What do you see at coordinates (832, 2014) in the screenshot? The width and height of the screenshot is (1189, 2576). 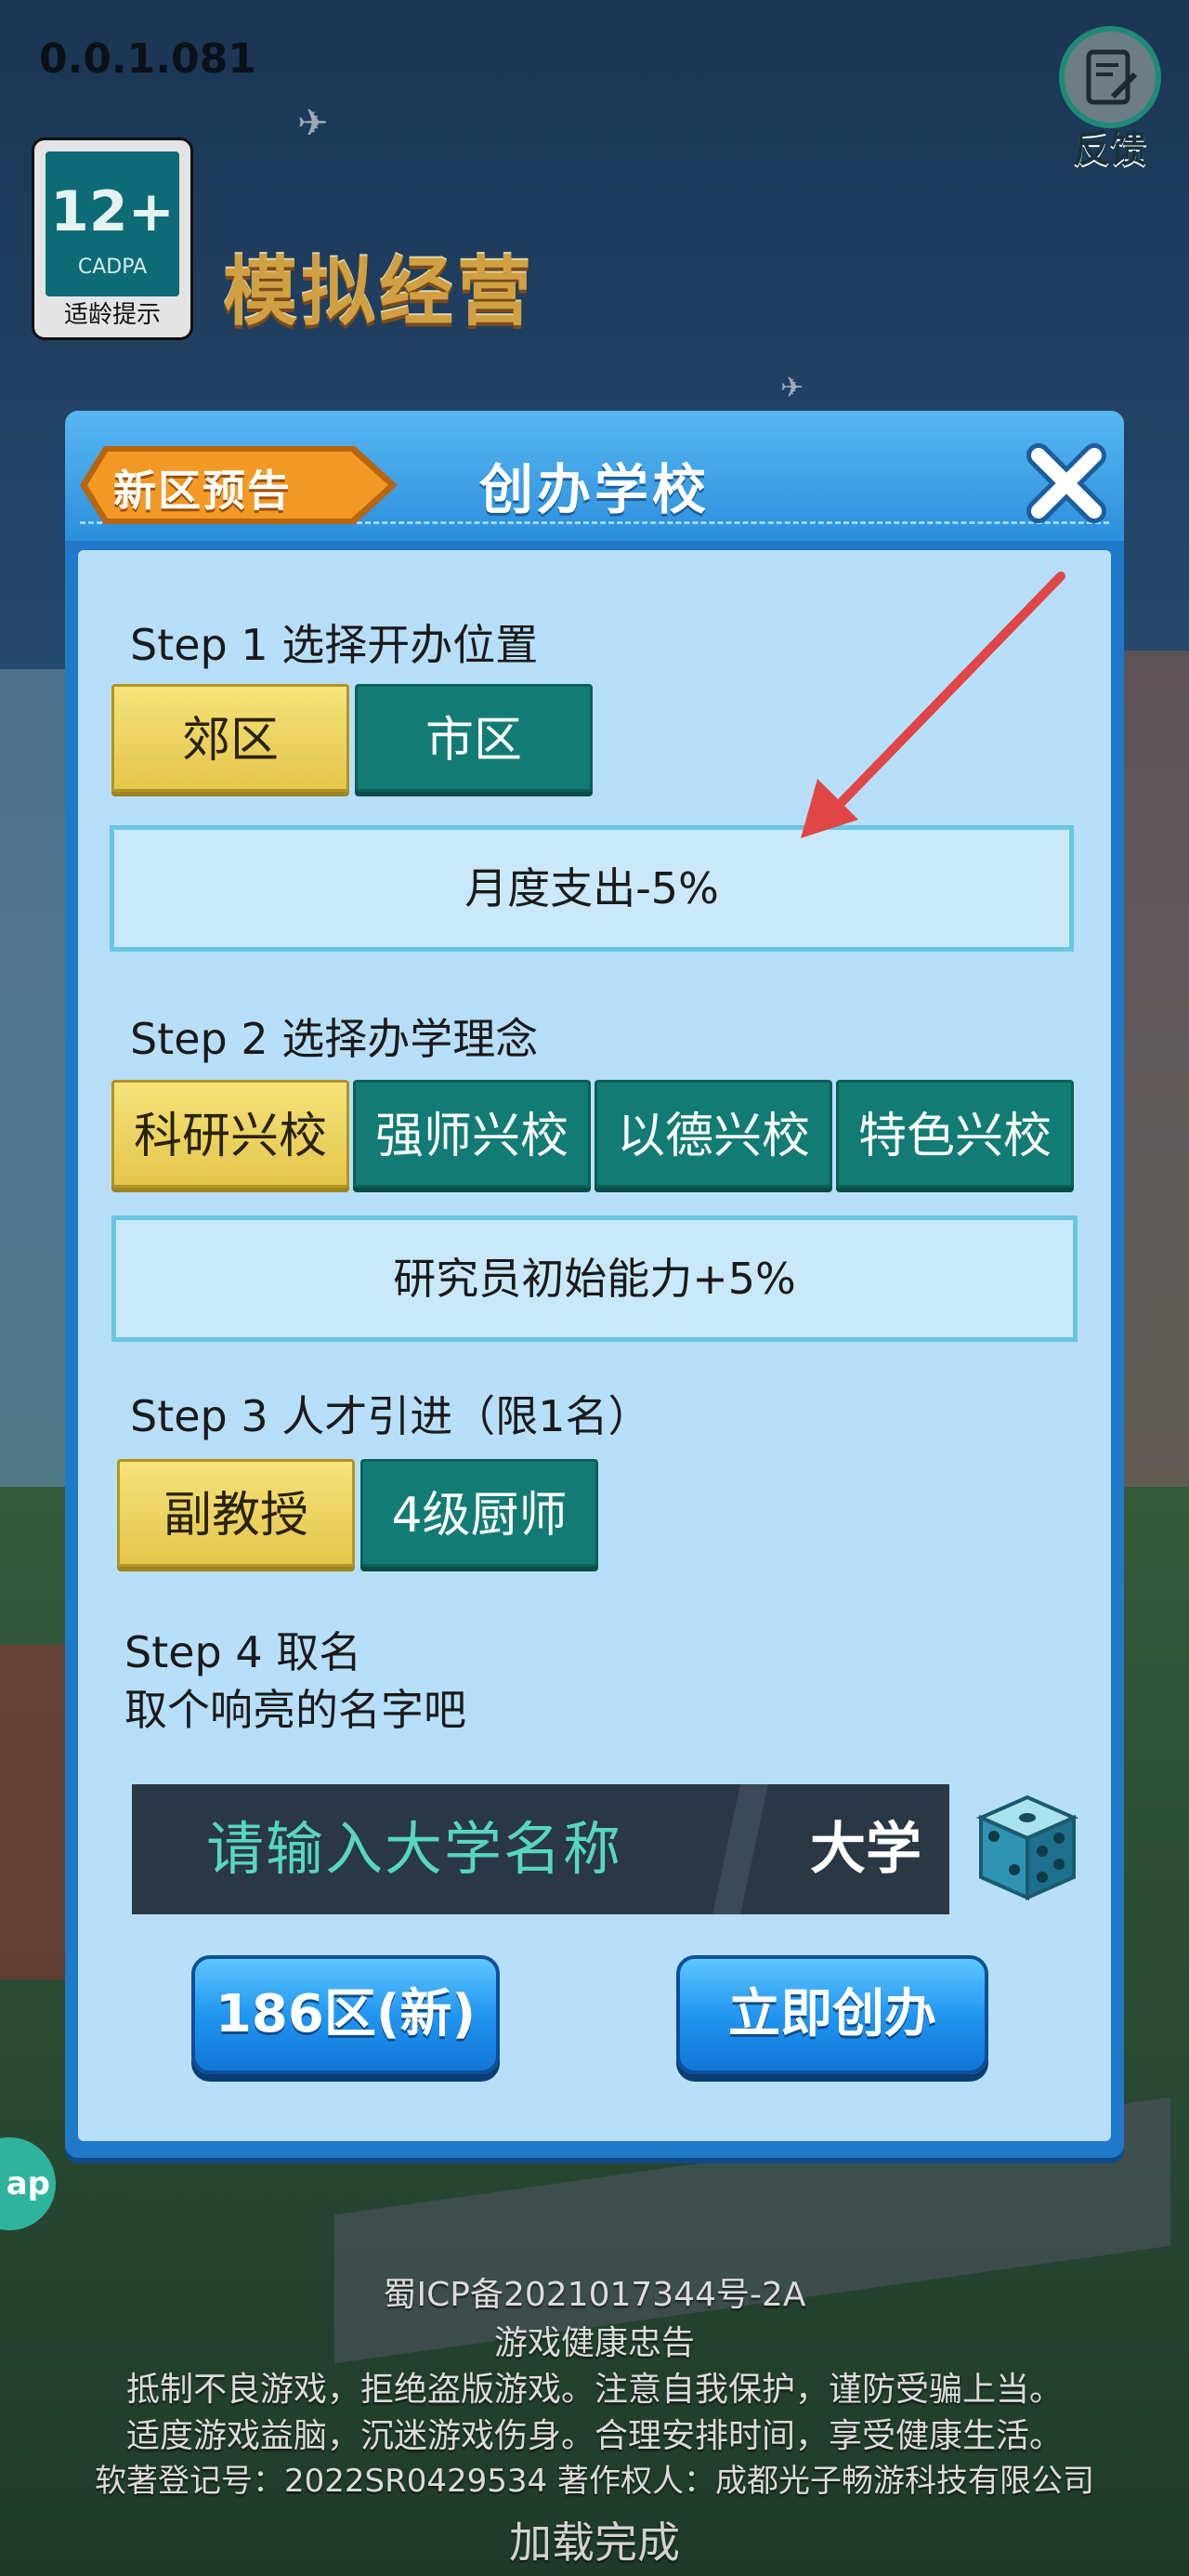 I see `create-now-button: 立即创办` at bounding box center [832, 2014].